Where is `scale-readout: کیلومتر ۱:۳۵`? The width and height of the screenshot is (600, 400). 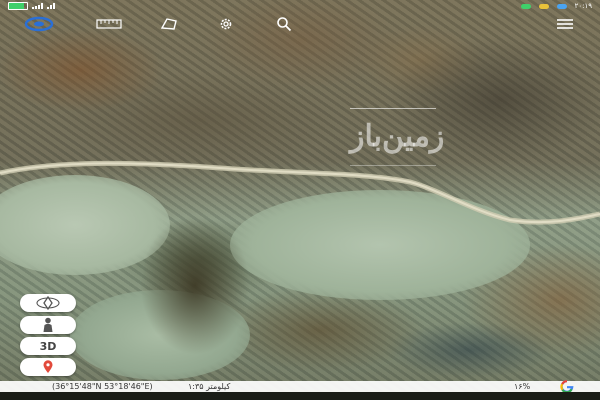
scale-readout: کیلومتر ۱:۳۵ is located at coordinates (209, 386).